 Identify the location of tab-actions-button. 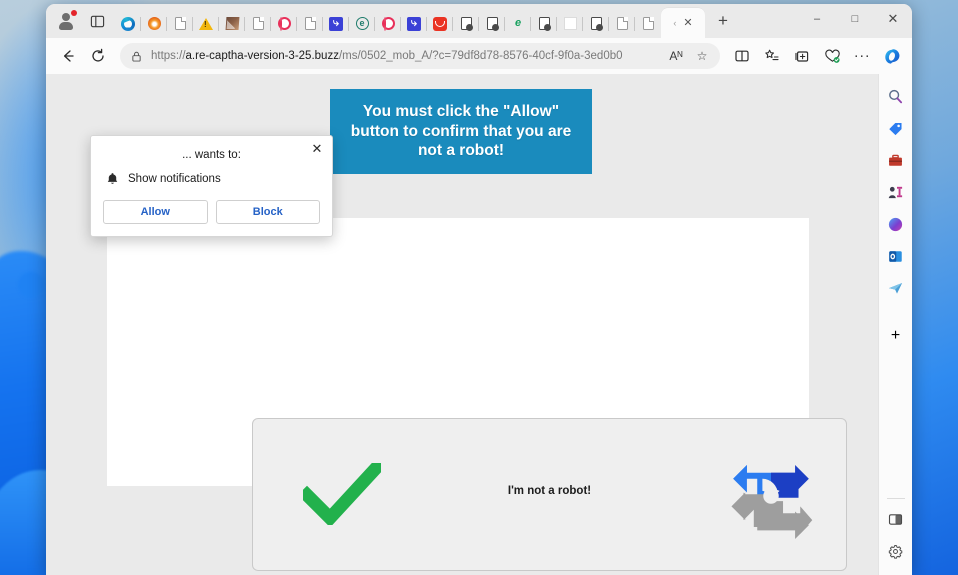
(97, 21).